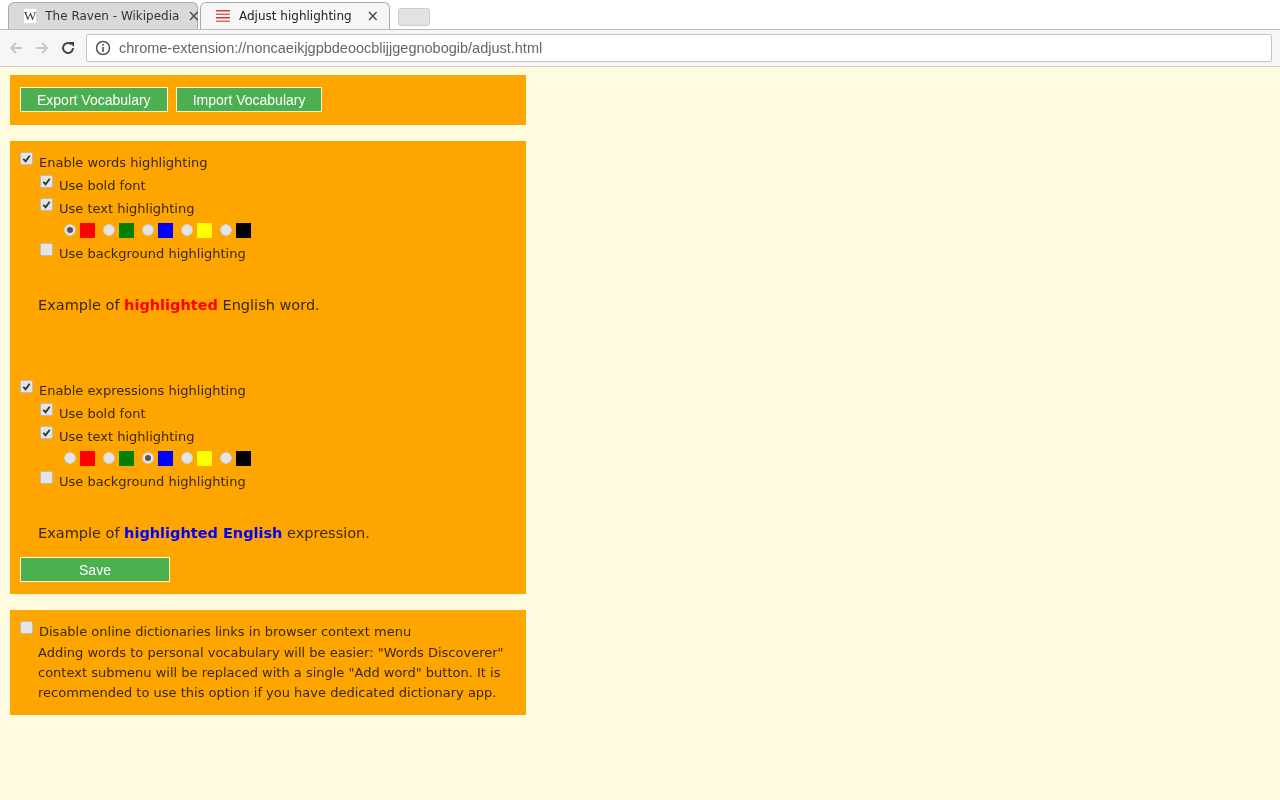 The height and width of the screenshot is (800, 1280). Describe the element at coordinates (414, 17) in the screenshot. I see `new-tab-button` at that location.